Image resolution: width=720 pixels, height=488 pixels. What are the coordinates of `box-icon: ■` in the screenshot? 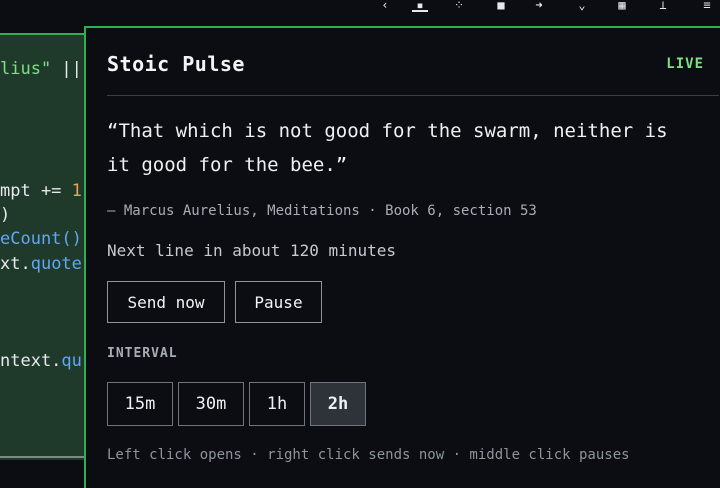 It's located at (501, 5).